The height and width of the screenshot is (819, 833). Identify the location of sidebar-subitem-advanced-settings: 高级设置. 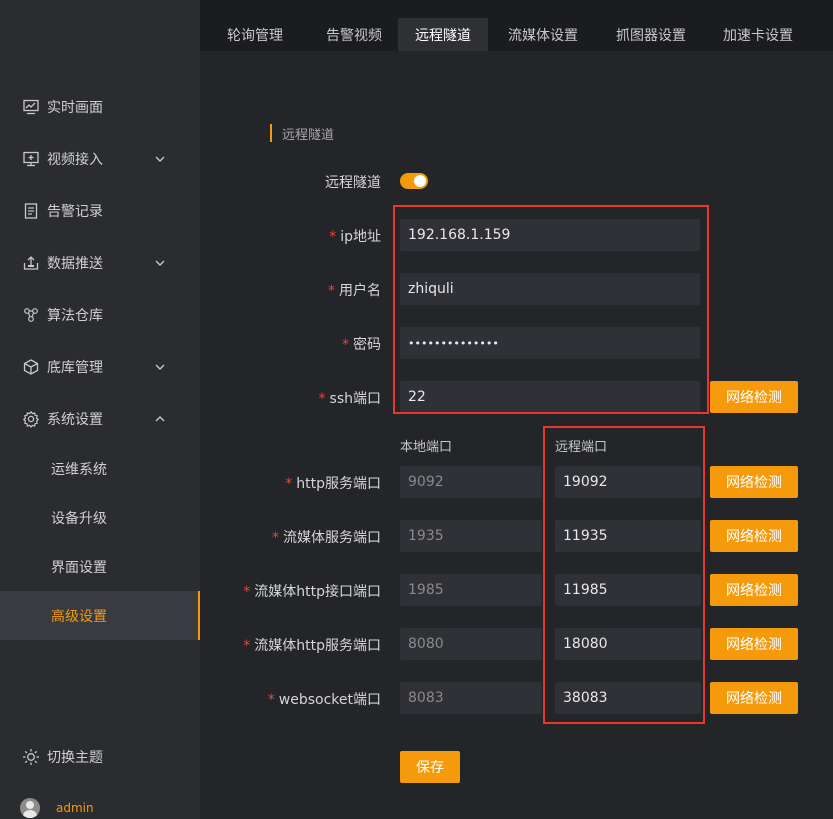
(100, 615).